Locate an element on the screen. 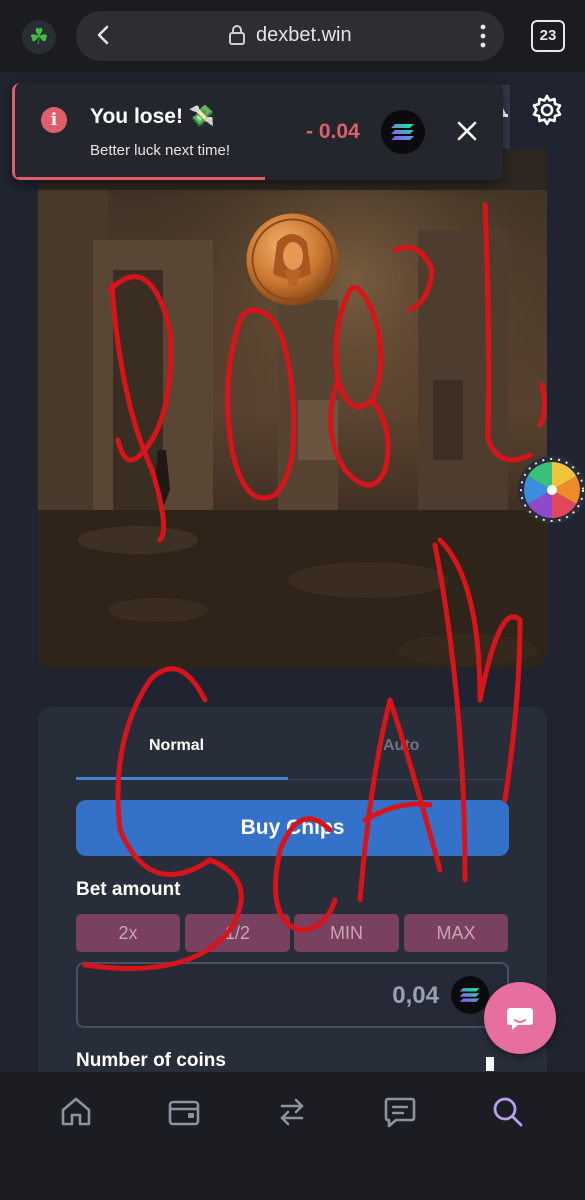  toast-amount: - 0.04 is located at coordinates (333, 131).